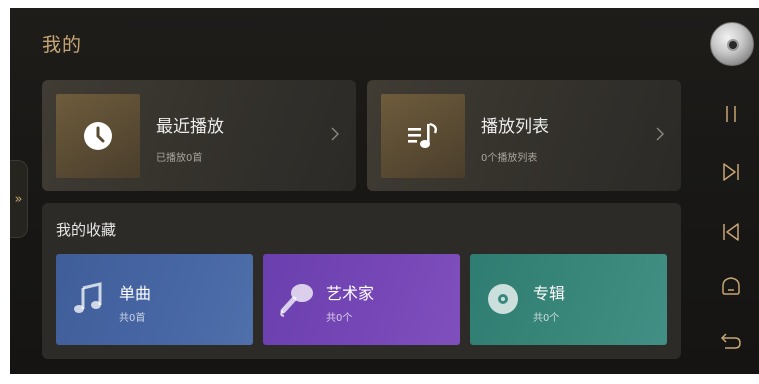  I want to click on page-title: 我的, so click(62, 45).